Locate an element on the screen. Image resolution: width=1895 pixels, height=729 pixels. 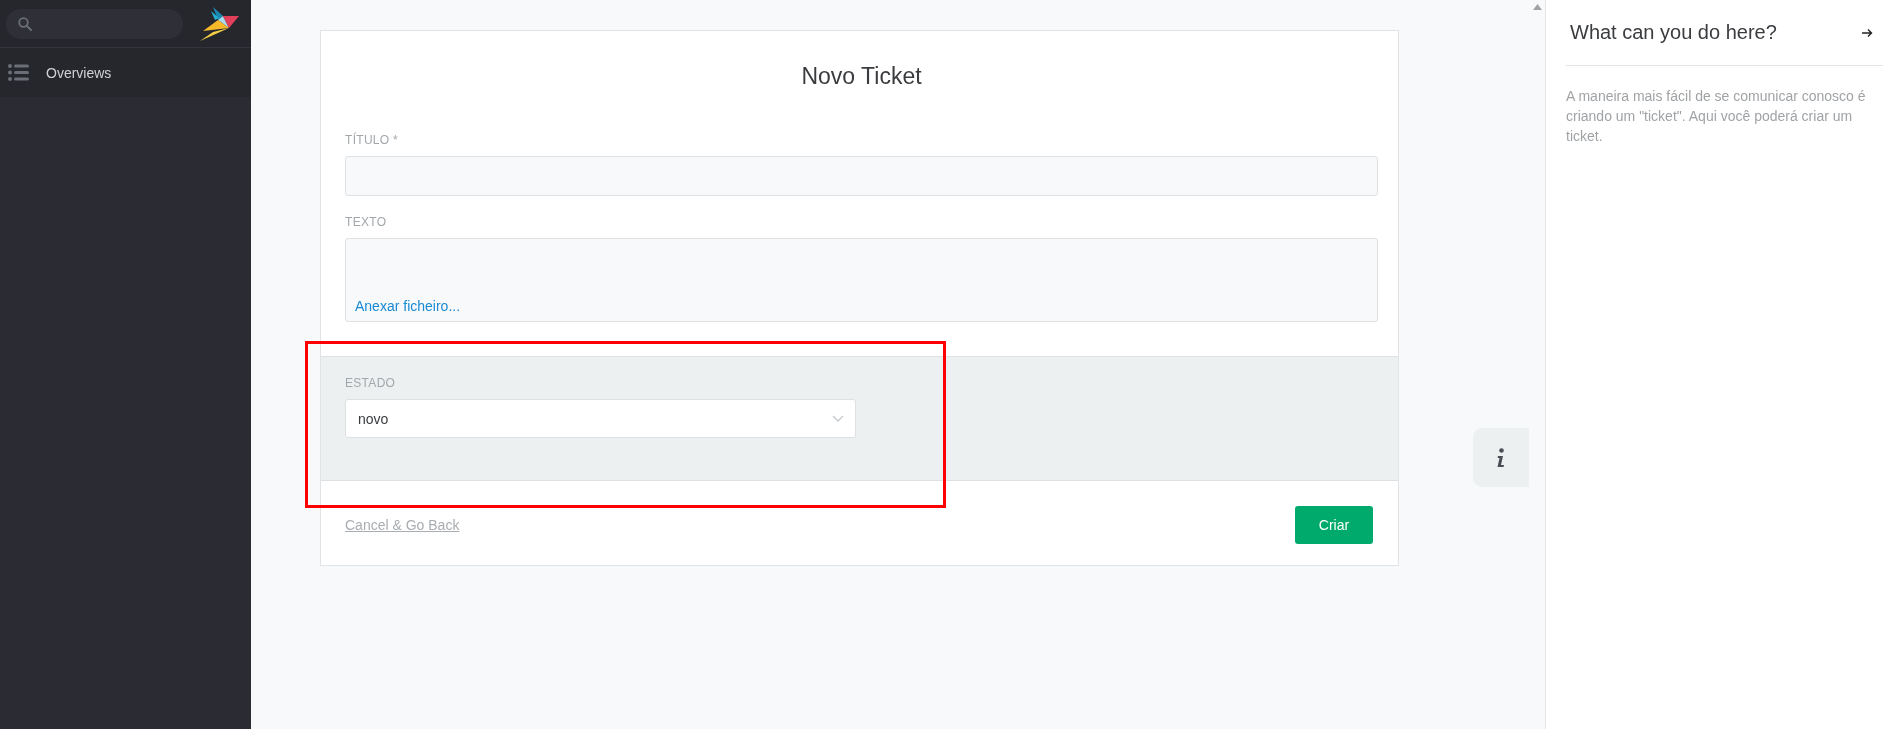
scroll-up-icon is located at coordinates (1537, 7).